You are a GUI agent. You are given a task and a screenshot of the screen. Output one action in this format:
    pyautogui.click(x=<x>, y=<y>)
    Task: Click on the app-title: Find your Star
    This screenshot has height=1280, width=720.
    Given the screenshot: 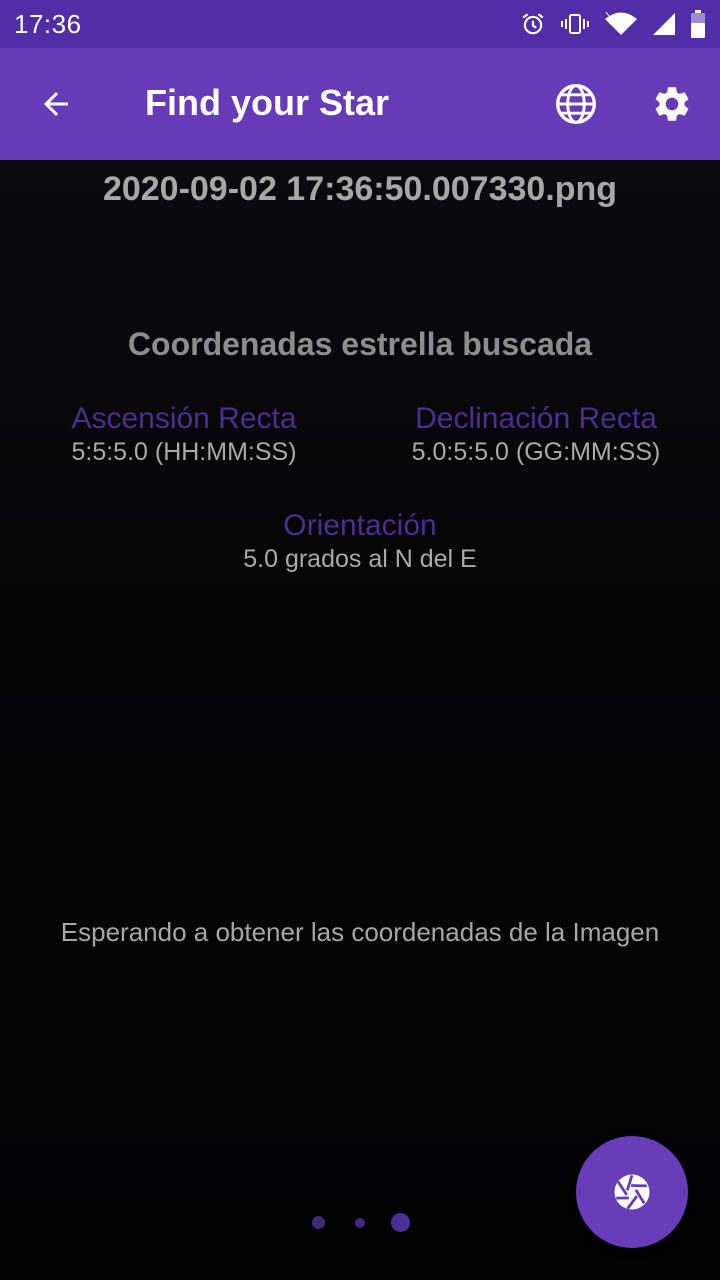 What is the action you would take?
    pyautogui.click(x=267, y=102)
    